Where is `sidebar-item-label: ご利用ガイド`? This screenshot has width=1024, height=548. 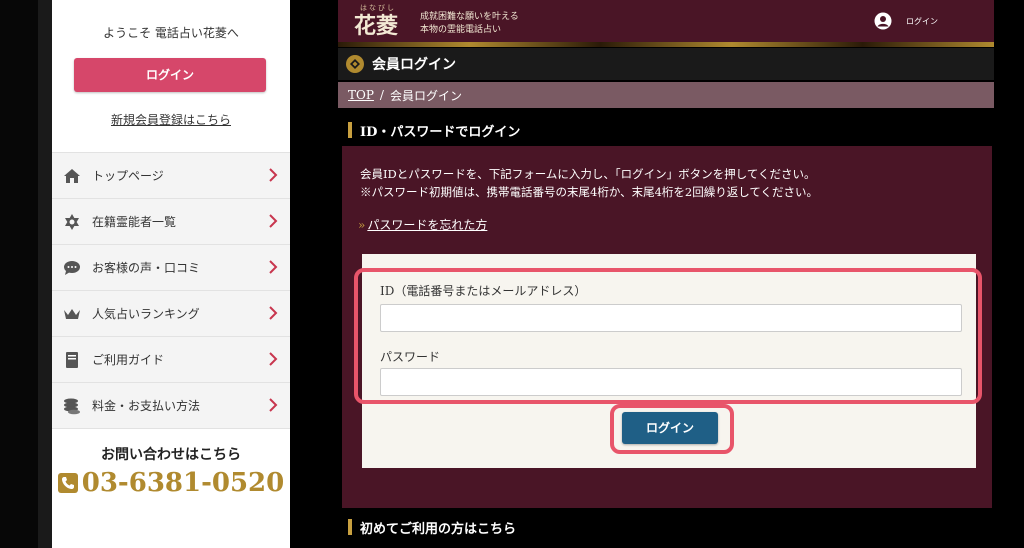
sidebar-item-label: ご利用ガイド is located at coordinates (128, 360).